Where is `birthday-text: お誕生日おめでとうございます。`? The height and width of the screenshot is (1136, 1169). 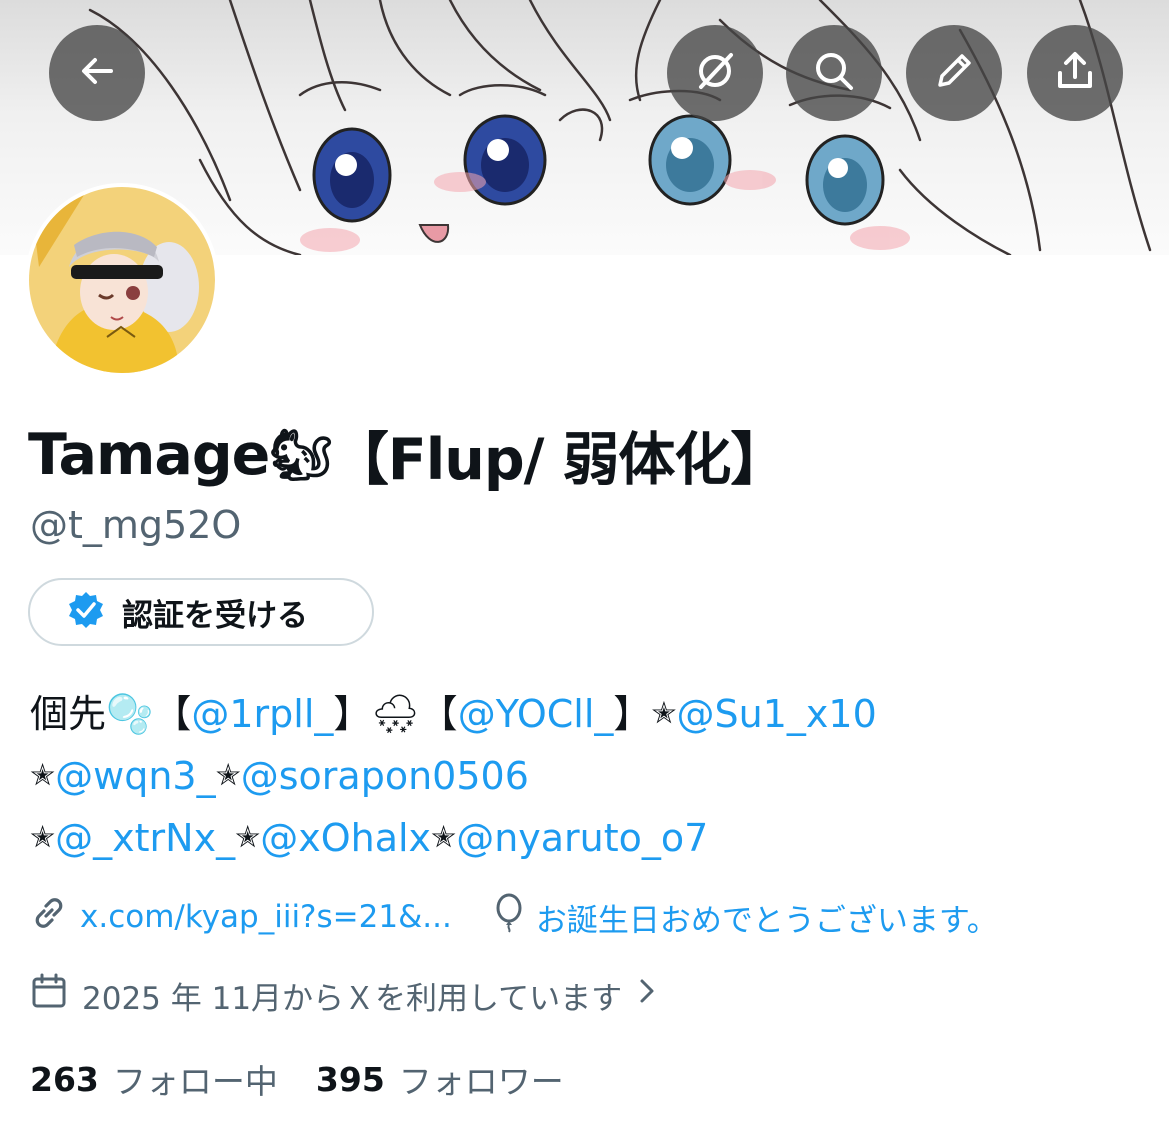 birthday-text: お誕生日おめでとうございます。 is located at coordinates (767, 917).